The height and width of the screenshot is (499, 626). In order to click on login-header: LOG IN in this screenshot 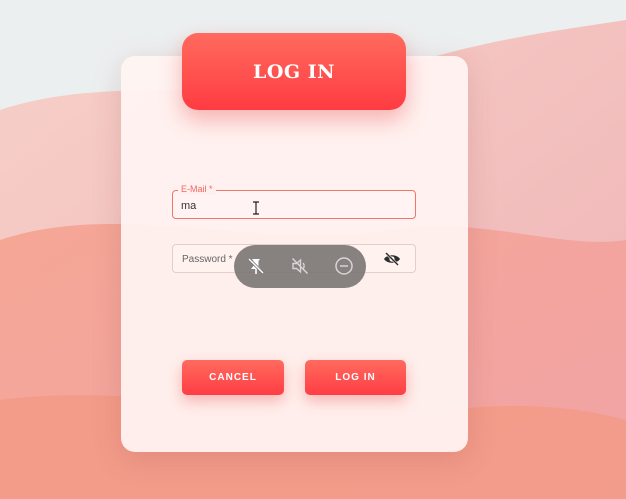, I will do `click(294, 71)`.